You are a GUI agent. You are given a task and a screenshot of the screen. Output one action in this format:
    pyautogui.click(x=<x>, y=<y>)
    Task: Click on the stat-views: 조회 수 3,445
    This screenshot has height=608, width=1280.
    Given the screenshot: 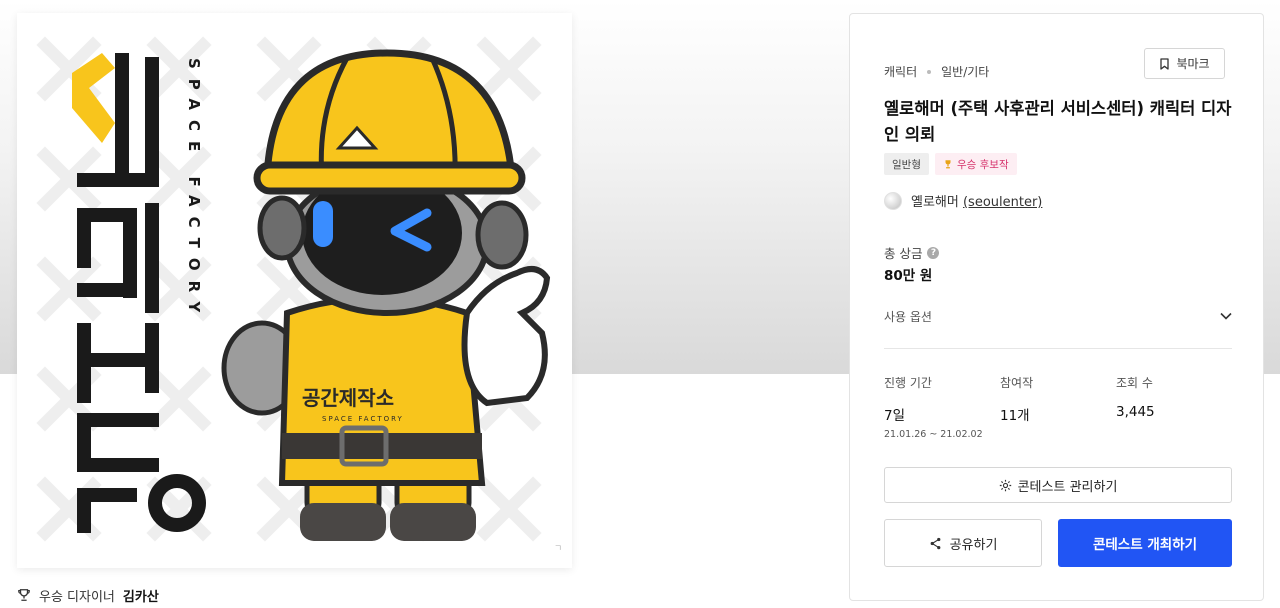 What is the action you would take?
    pyautogui.click(x=1135, y=397)
    